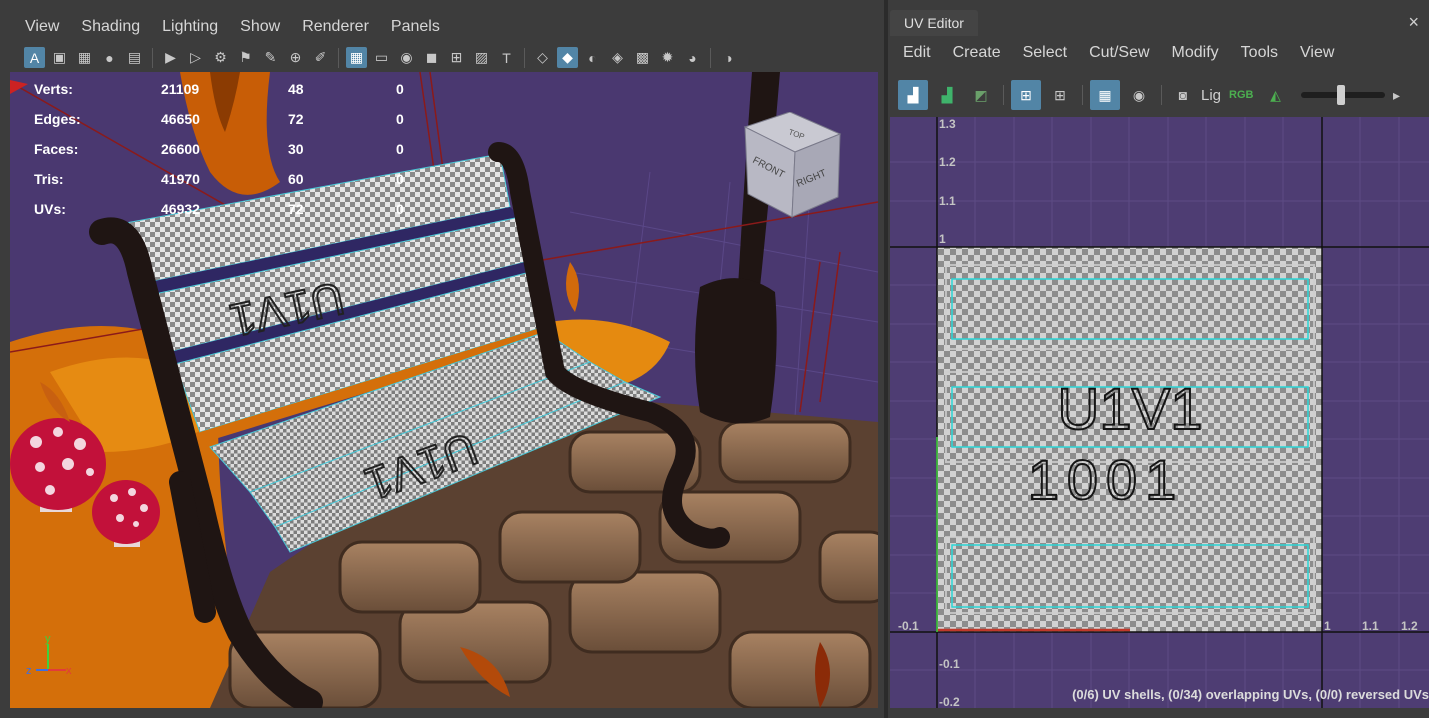  I want to click on hud-row-faces: Faces: 26600 30 0, so click(235, 149).